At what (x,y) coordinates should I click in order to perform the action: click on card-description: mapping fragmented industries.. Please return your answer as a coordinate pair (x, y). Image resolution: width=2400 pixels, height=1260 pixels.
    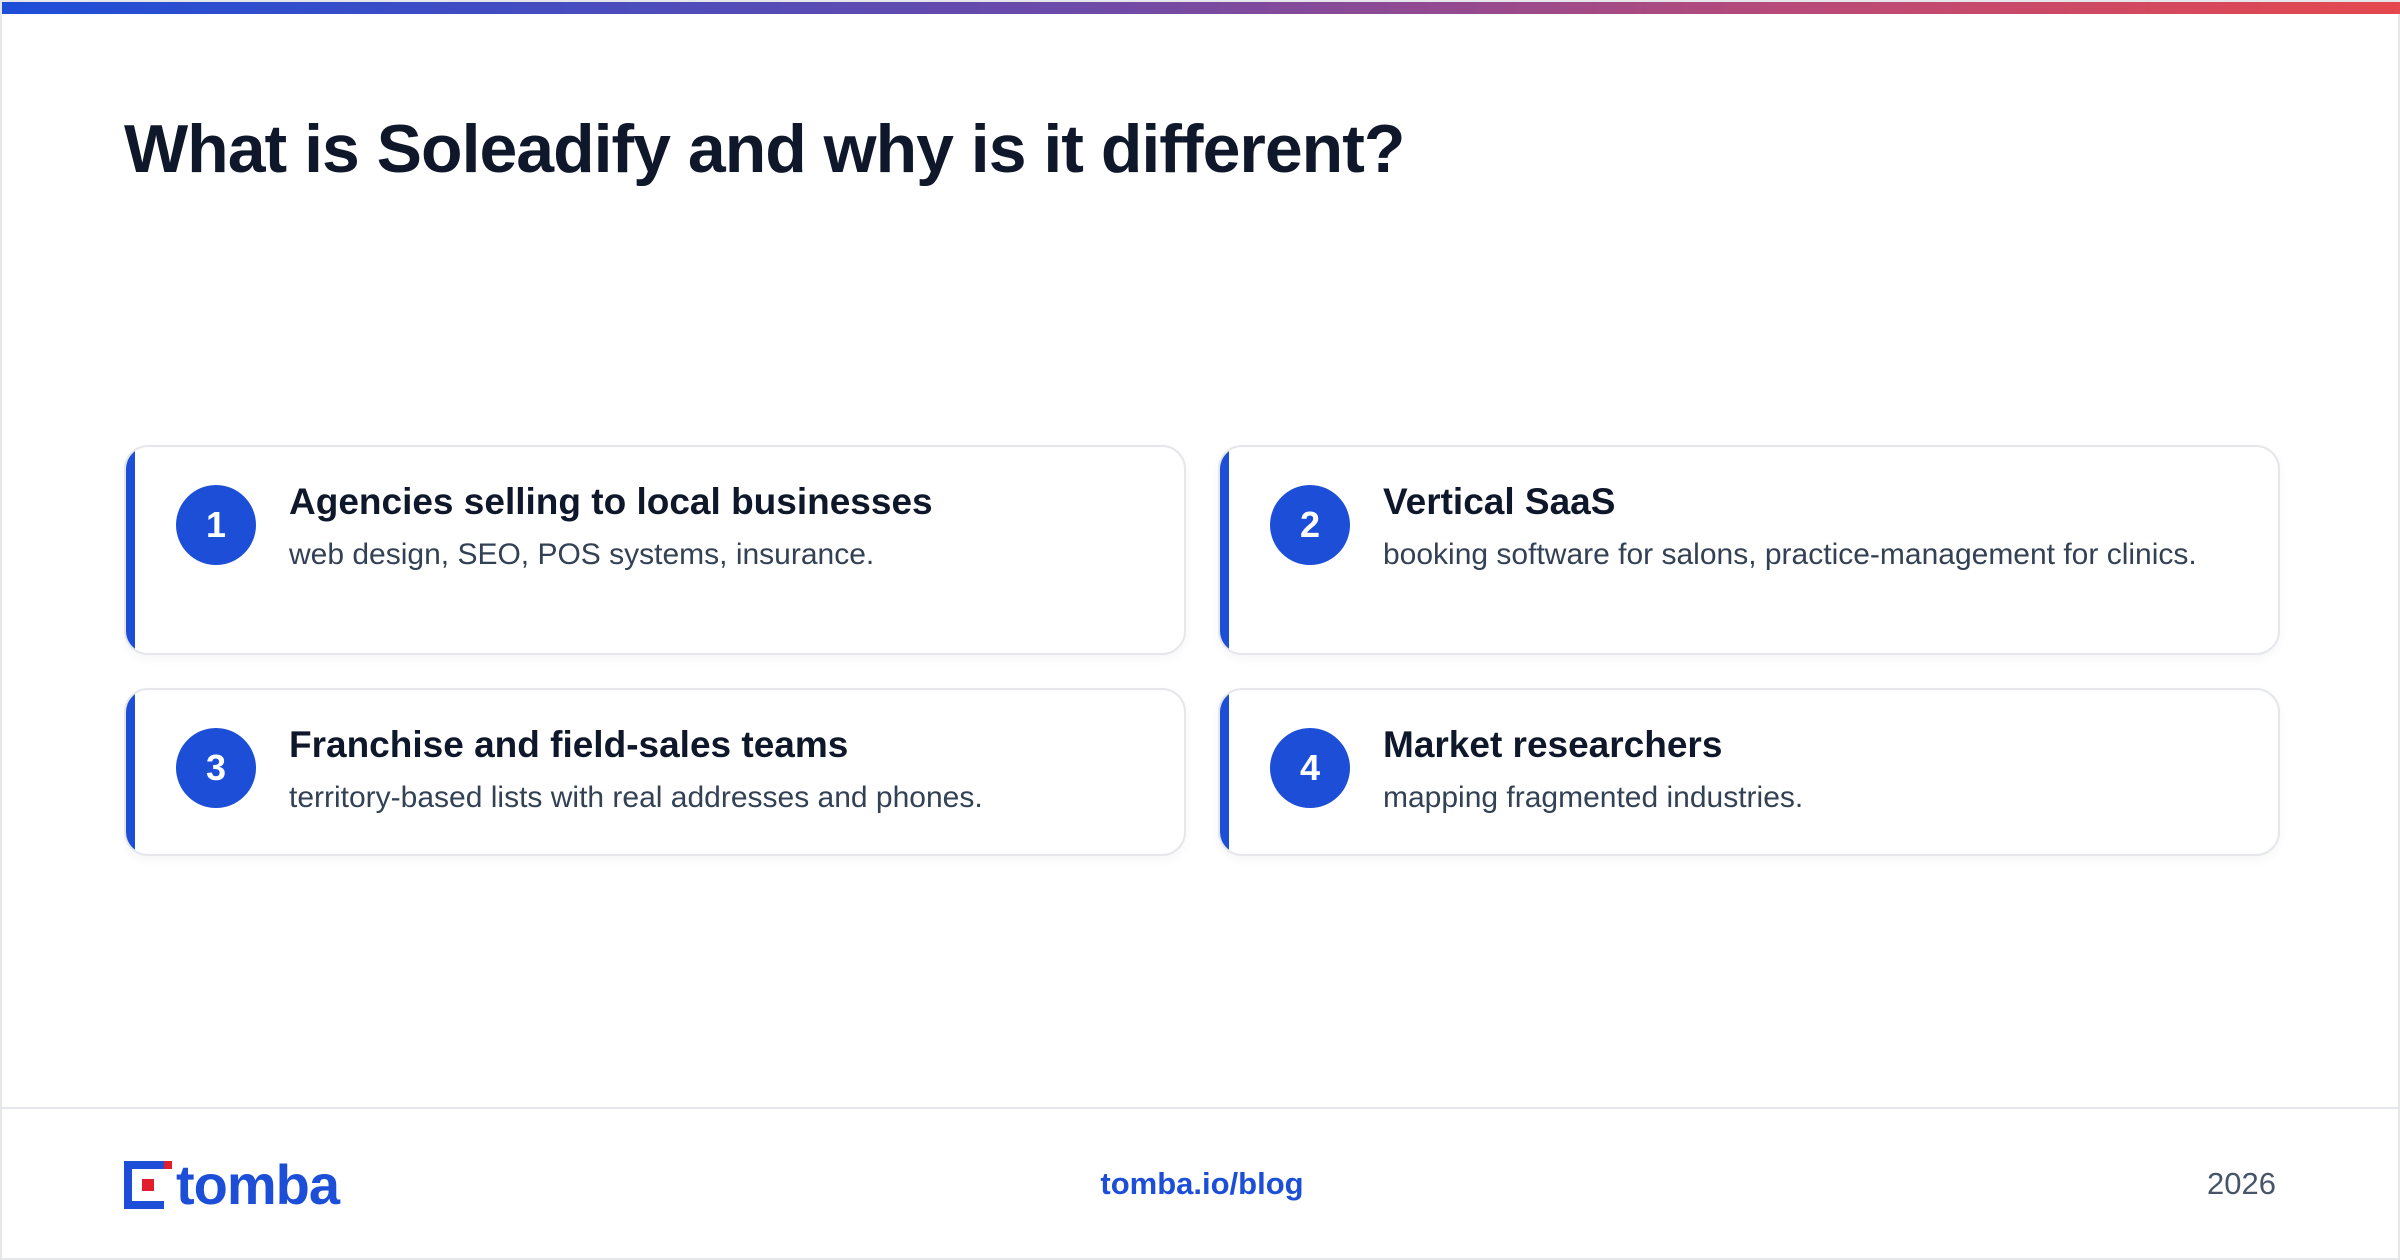
    Looking at the image, I should click on (1593, 797).